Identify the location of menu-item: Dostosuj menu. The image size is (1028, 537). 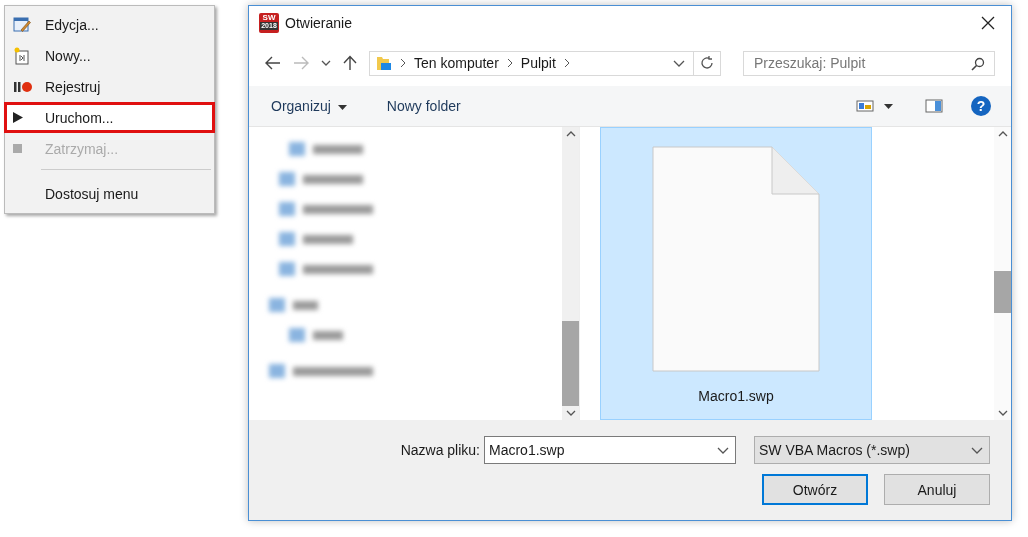
(109, 193).